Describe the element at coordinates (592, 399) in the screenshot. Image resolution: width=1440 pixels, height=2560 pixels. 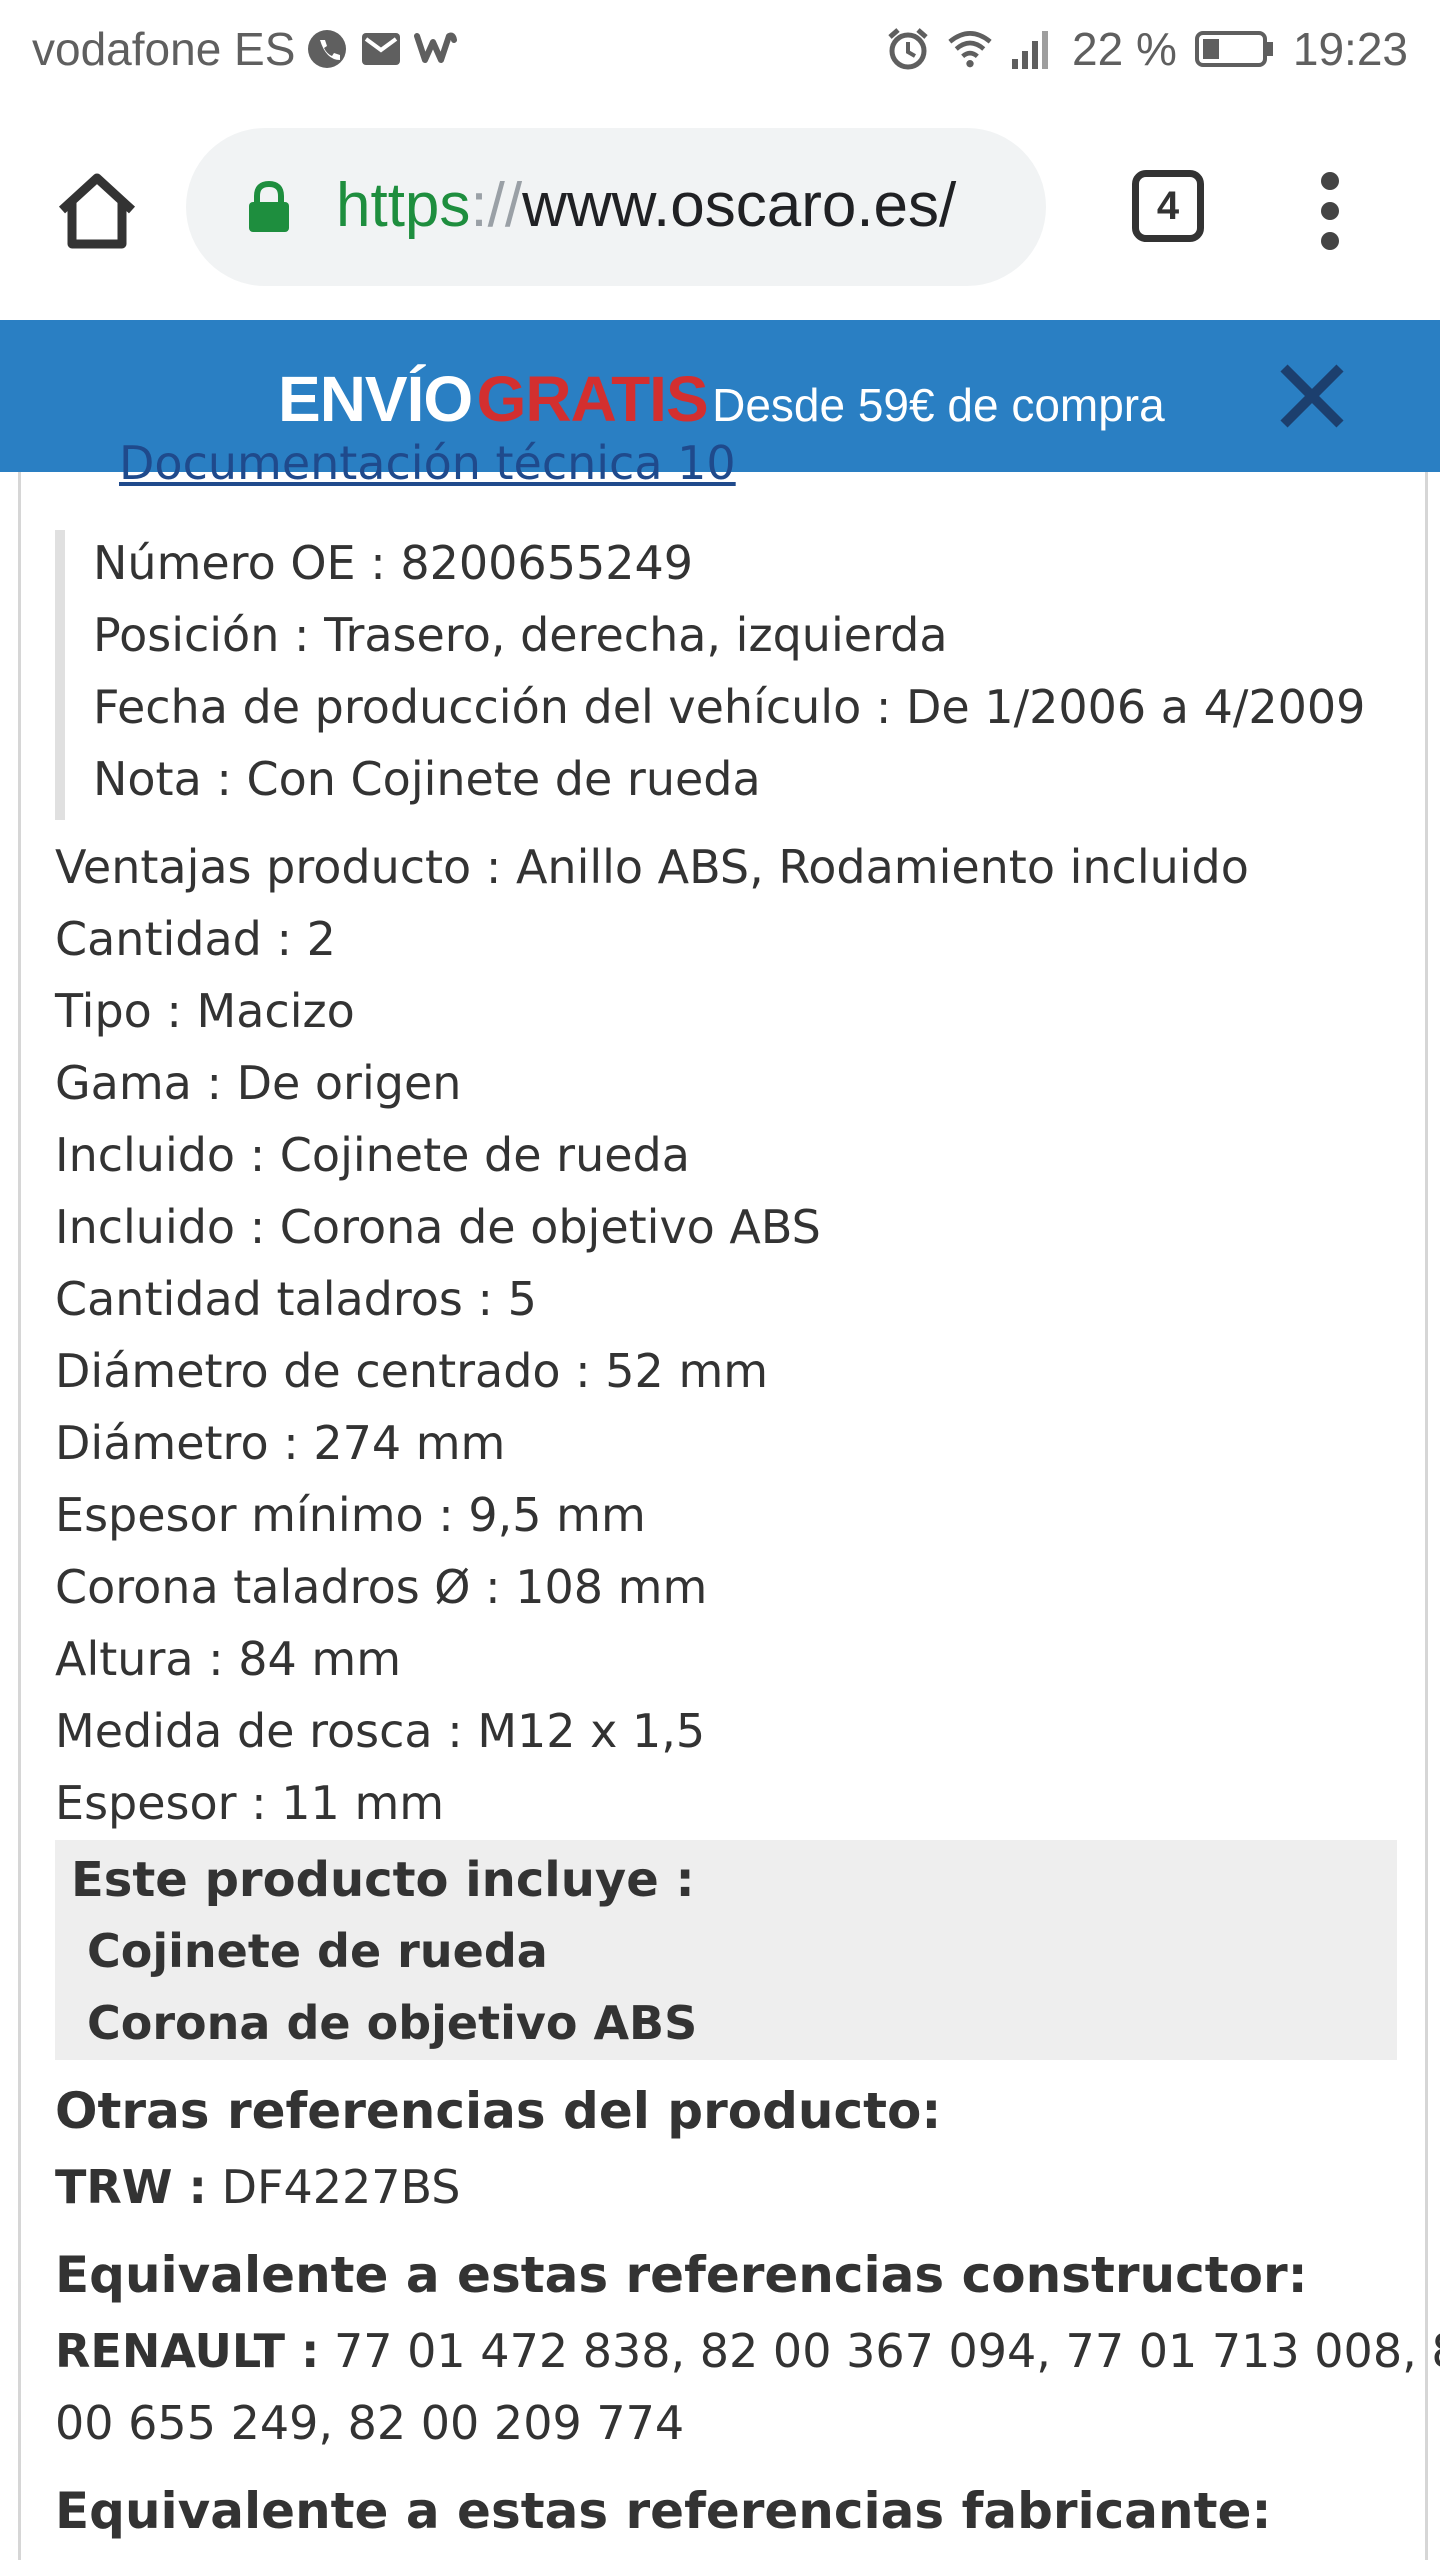
I see `banner-gratis: GRATIS` at that location.